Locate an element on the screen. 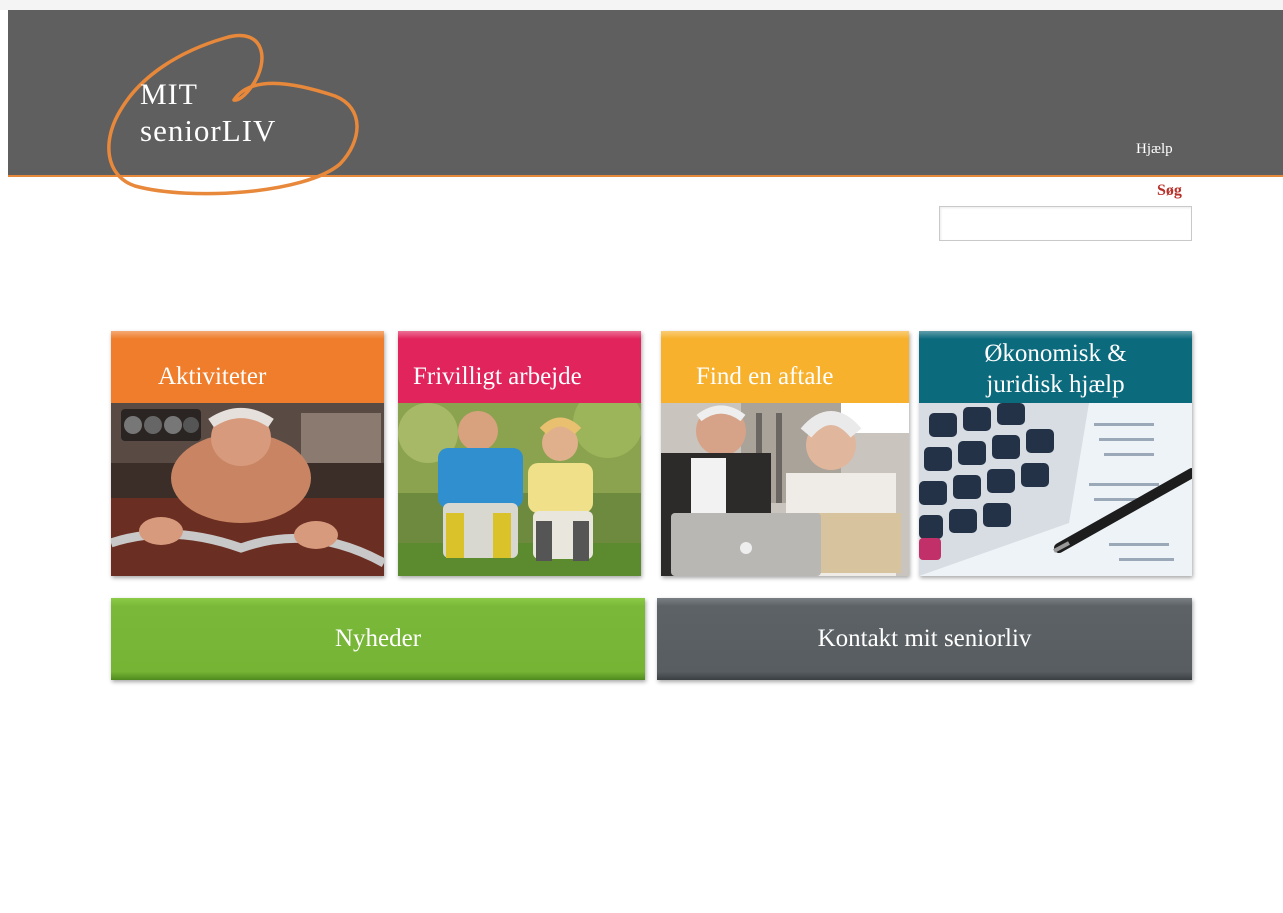 The width and height of the screenshot is (1283, 913). logo-text-mit: MIT is located at coordinates (169, 94).